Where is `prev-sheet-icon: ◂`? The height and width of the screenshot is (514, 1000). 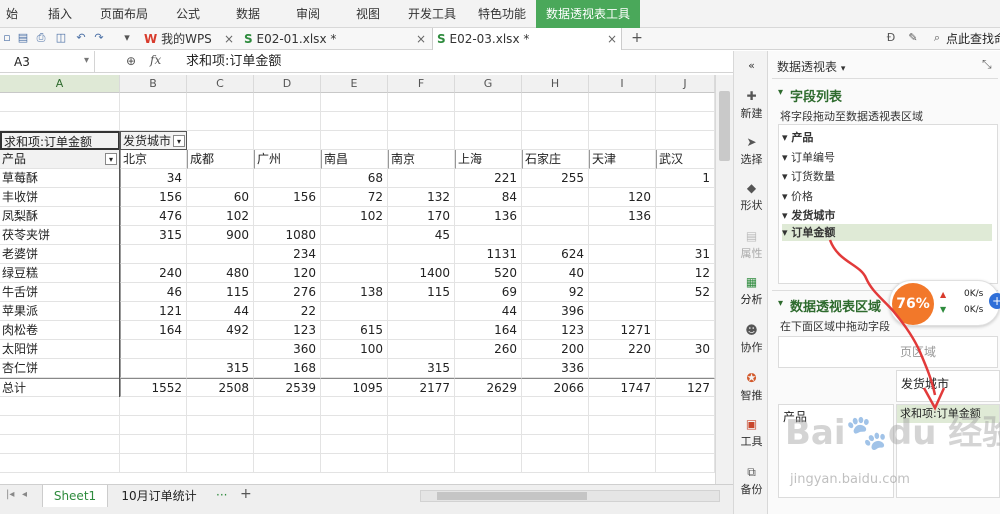 prev-sheet-icon: ◂ is located at coordinates (24, 494).